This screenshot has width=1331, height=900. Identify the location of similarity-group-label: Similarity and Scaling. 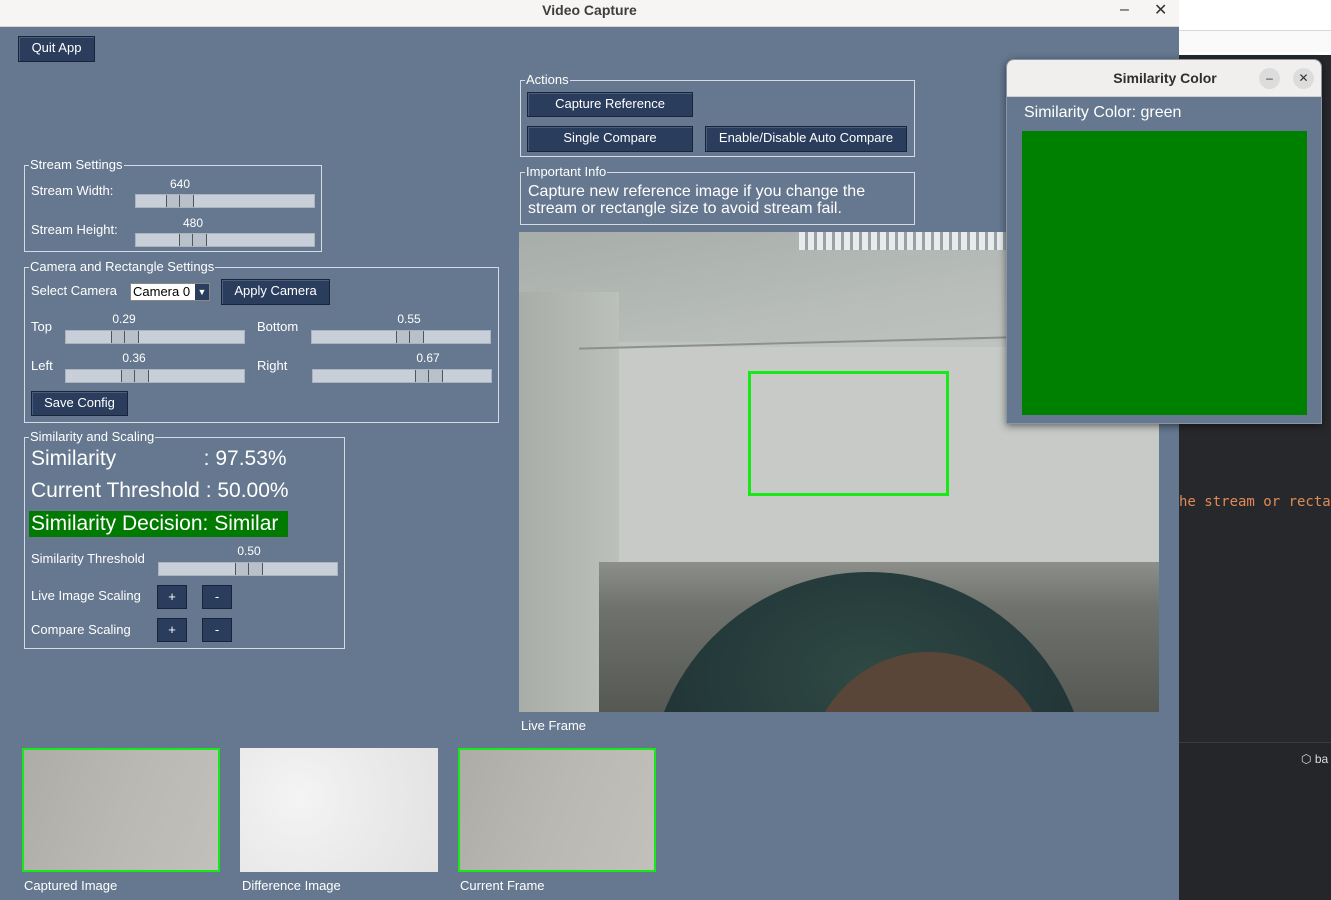
(92, 437).